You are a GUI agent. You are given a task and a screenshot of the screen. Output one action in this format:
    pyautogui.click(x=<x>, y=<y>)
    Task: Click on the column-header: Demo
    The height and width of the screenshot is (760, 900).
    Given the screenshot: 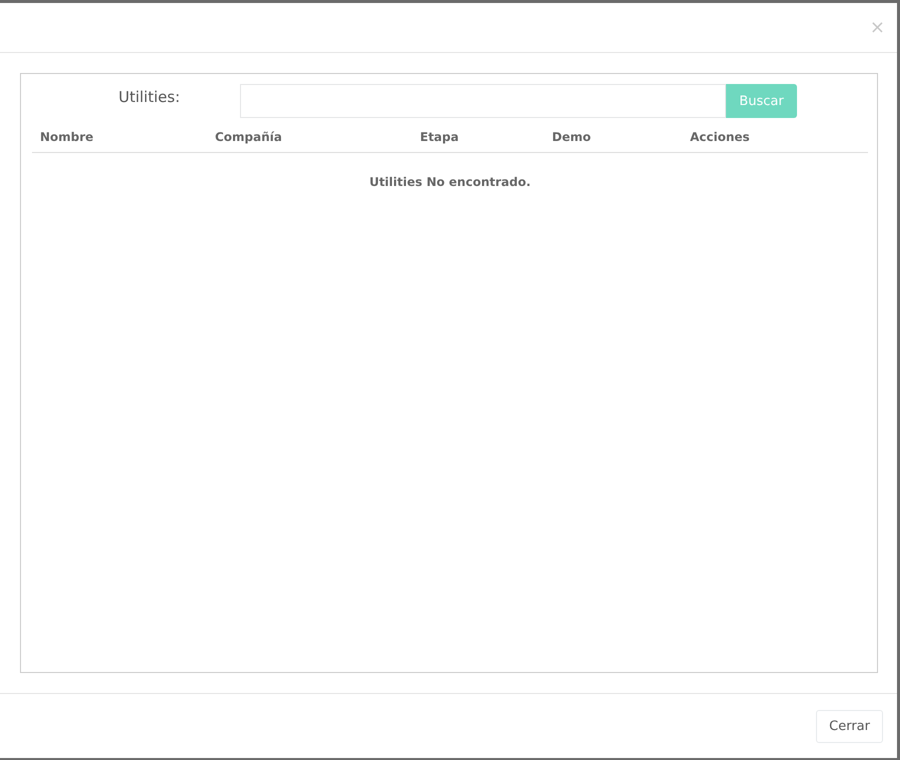 What is the action you would take?
    pyautogui.click(x=572, y=137)
    